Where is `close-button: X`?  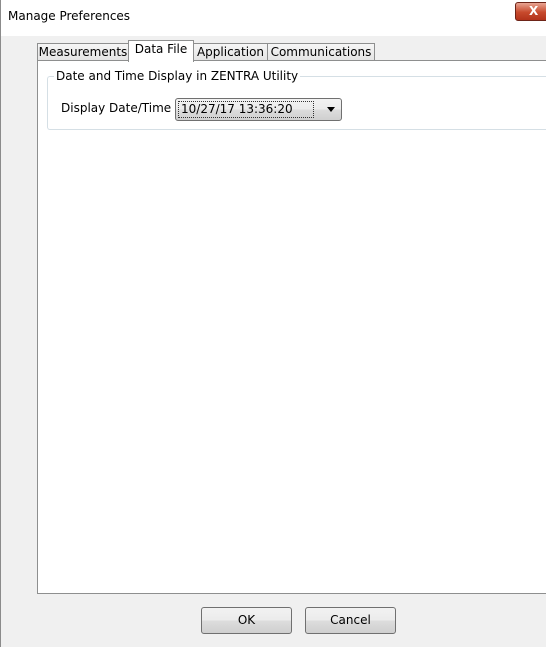 close-button: X is located at coordinates (530, 11).